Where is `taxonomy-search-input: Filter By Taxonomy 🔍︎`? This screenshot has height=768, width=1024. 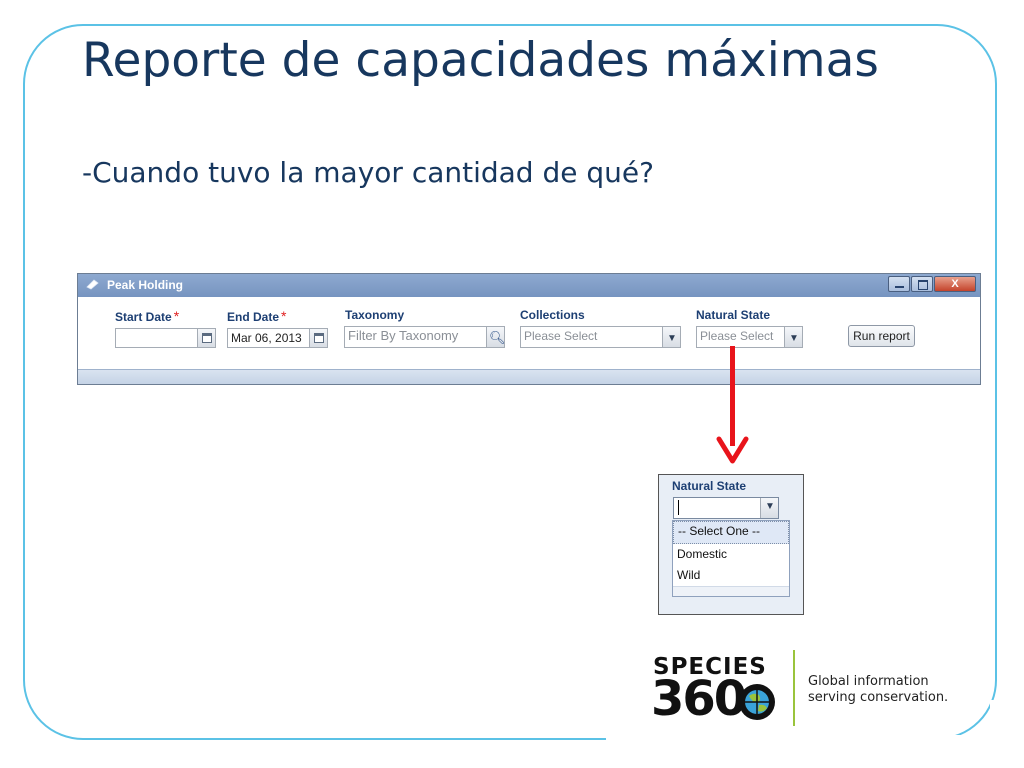 taxonomy-search-input: Filter By Taxonomy 🔍︎ is located at coordinates (425, 337).